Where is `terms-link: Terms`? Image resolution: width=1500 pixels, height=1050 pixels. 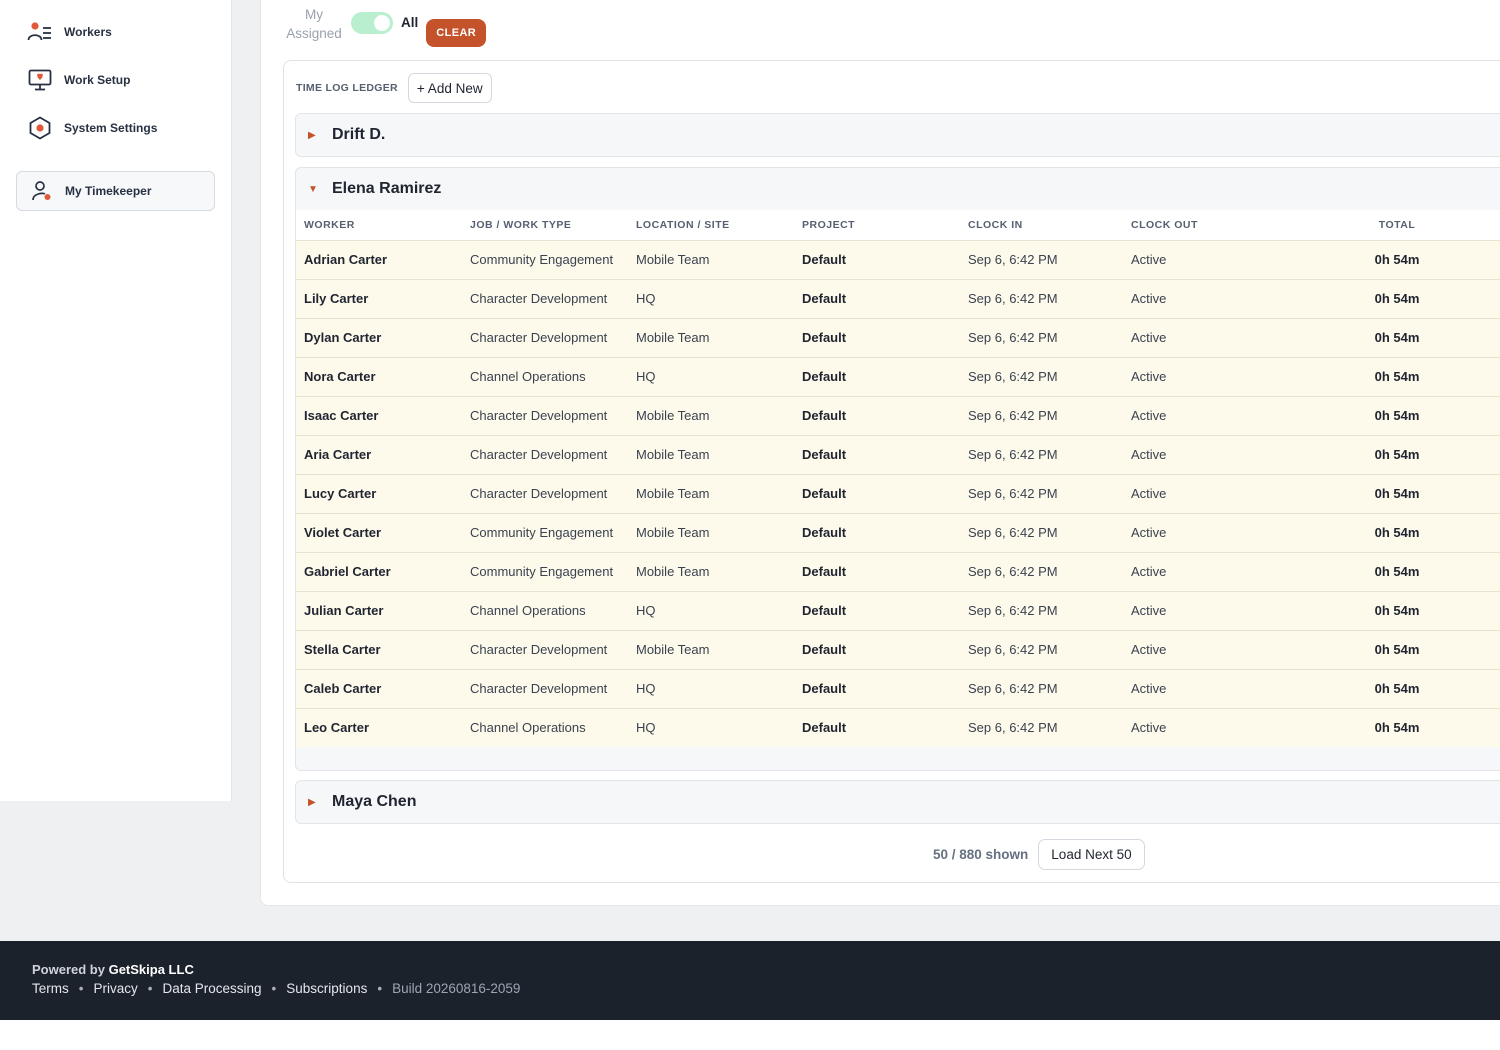 terms-link: Terms is located at coordinates (50, 988).